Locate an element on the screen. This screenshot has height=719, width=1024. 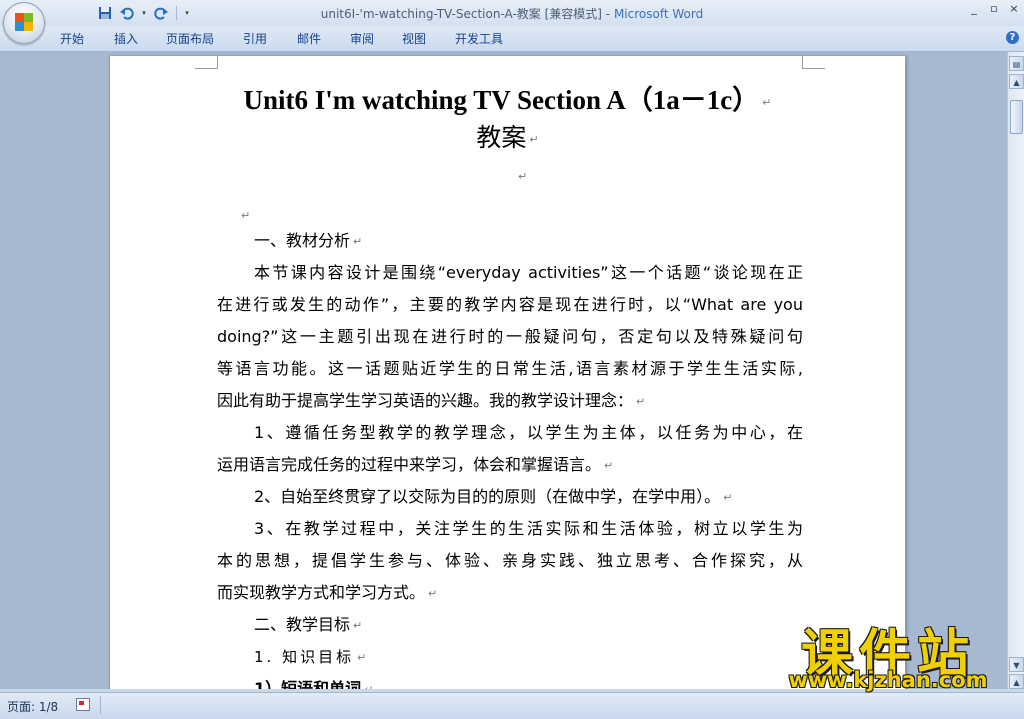
ribbon-tabs: 开始 插入 页面布局 引用 邮件 审阅 视图 开发工具 ? is located at coordinates (512, 39).